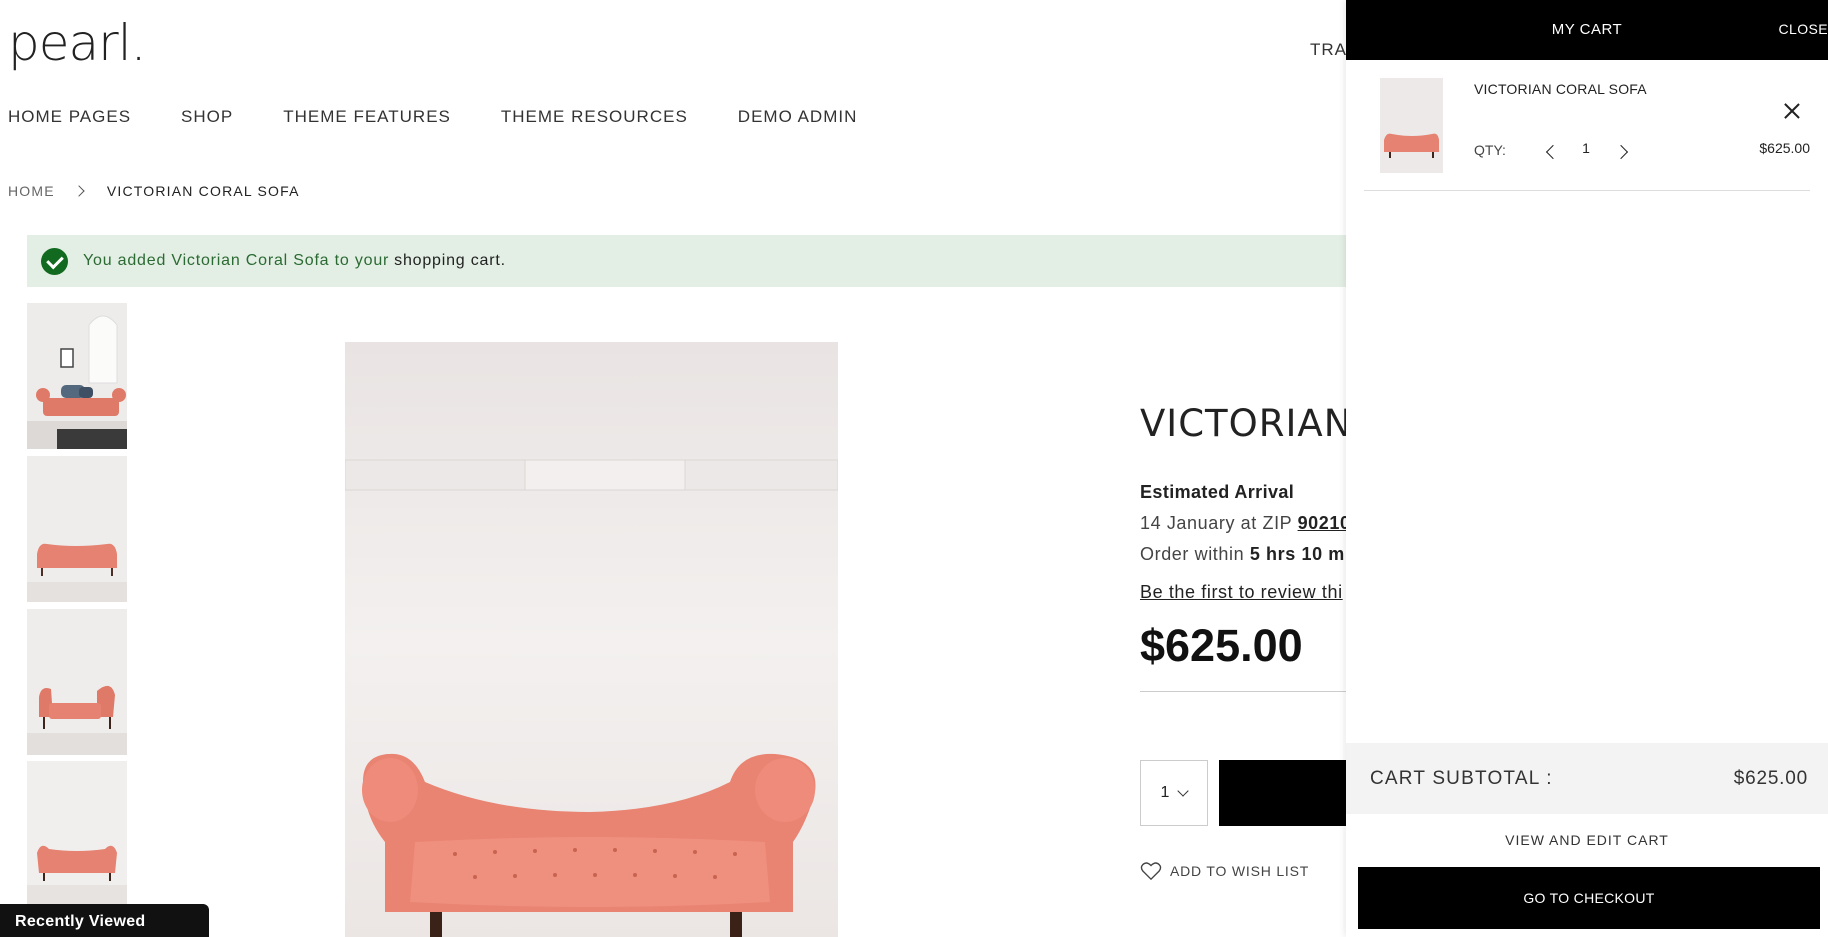 The width and height of the screenshot is (1828, 937). Describe the element at coordinates (1183, 791) in the screenshot. I see `chevron-down-icon` at that location.